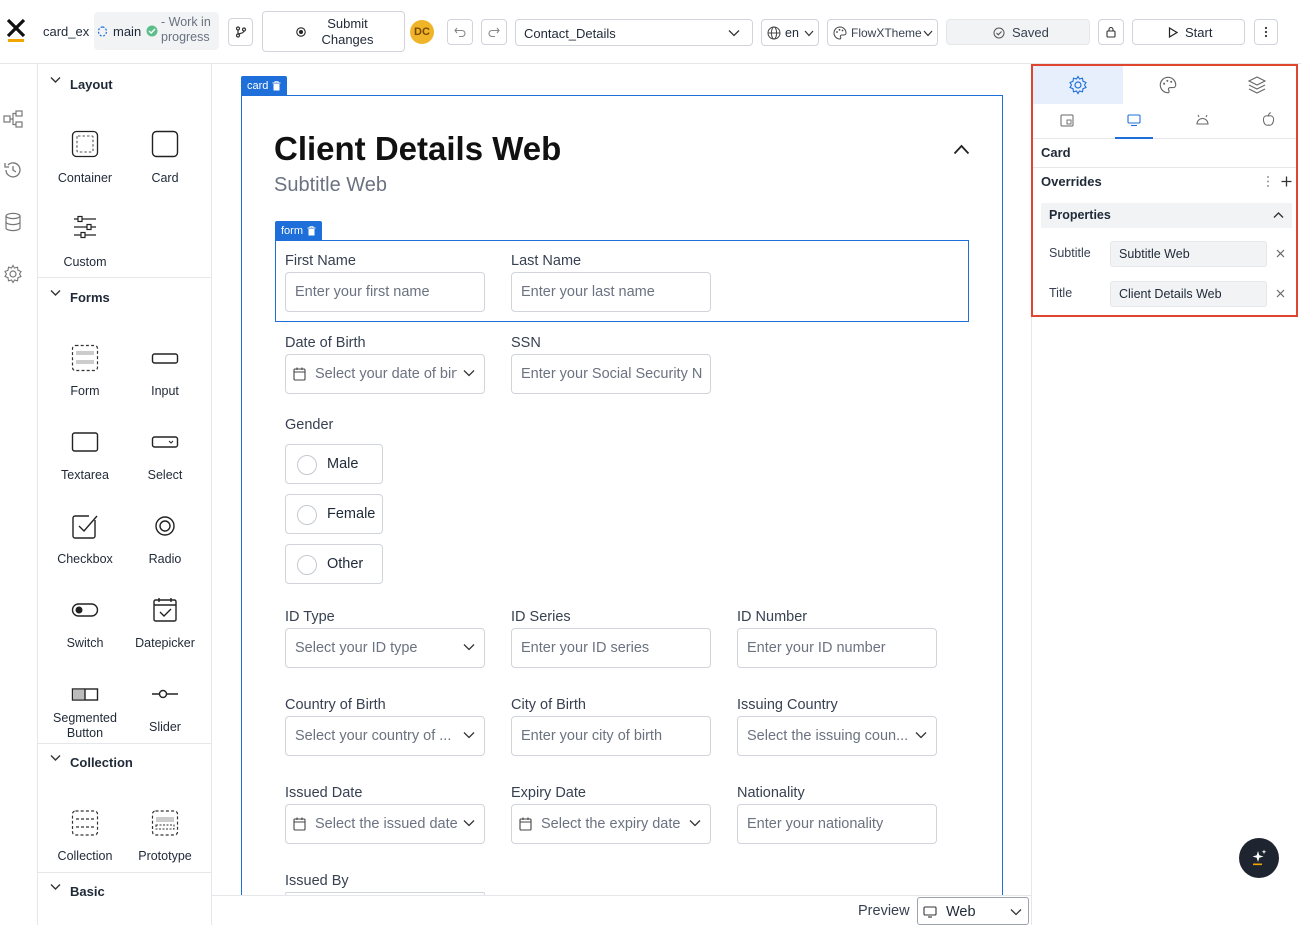  What do you see at coordinates (165, 144) in the screenshot?
I see `card-icon` at bounding box center [165, 144].